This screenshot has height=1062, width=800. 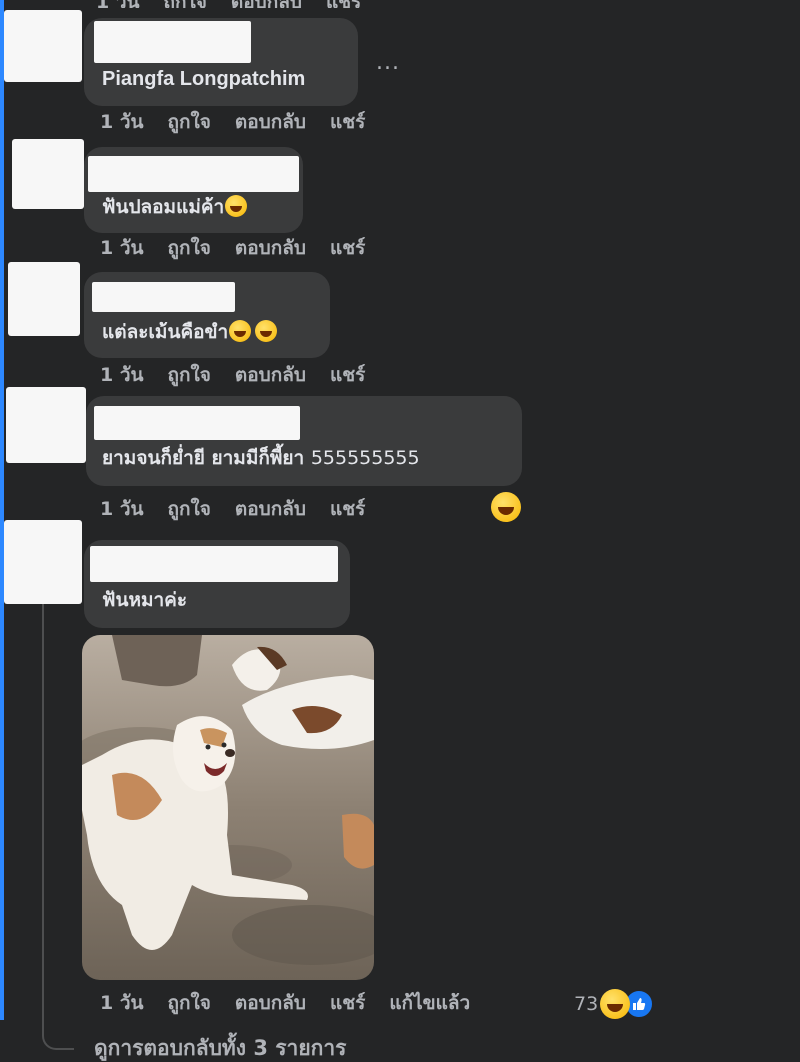 I want to click on reaction-summary: 73, so click(x=614, y=1004).